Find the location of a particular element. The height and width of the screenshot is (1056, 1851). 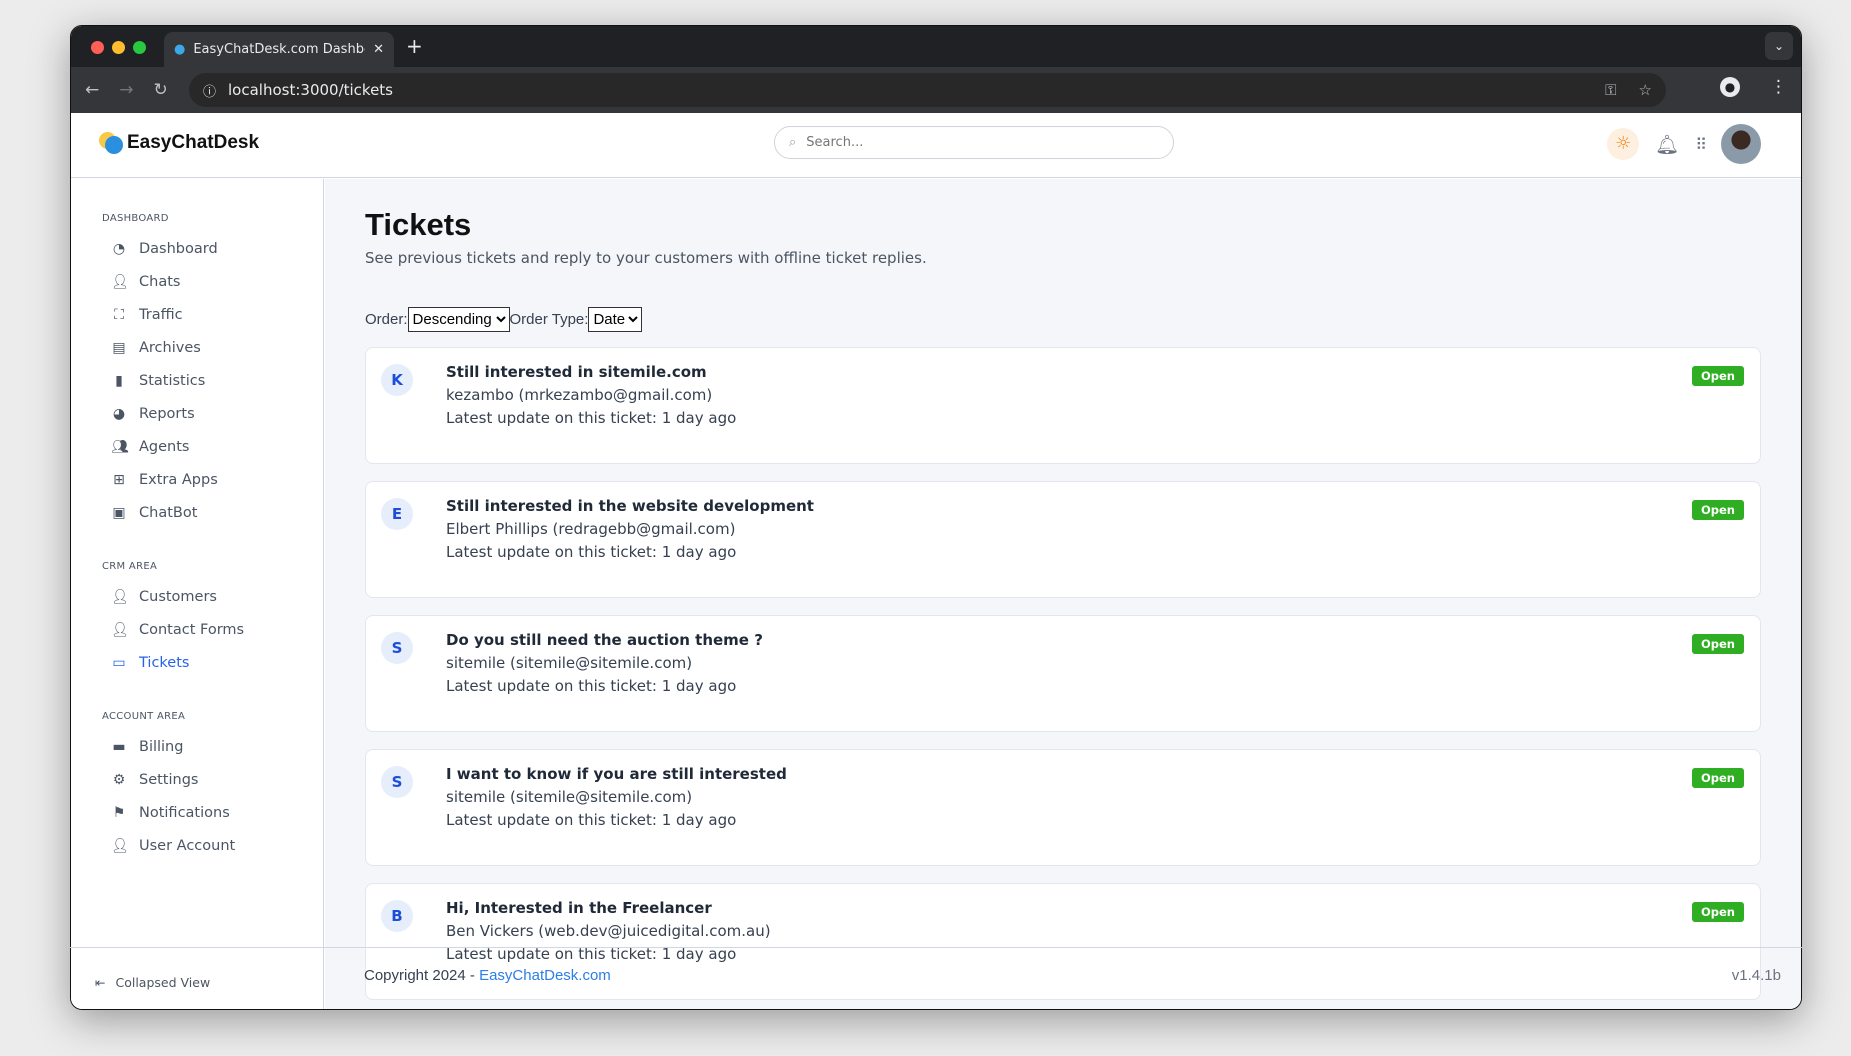

ticket-title: Hi, Interested in the Freelancer is located at coordinates (608, 908).